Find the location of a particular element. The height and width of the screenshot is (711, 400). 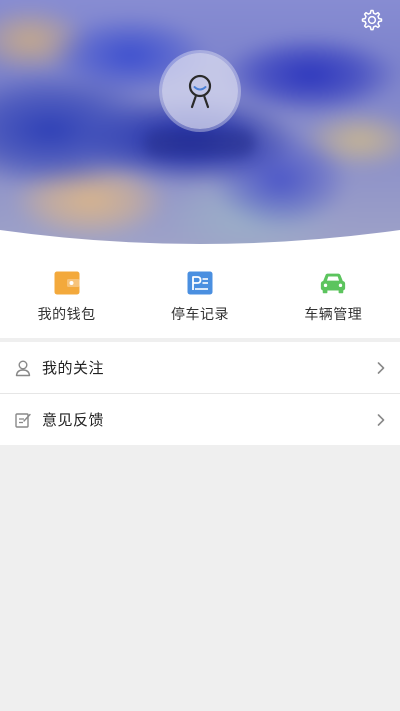

gear-icon is located at coordinates (372, 20).